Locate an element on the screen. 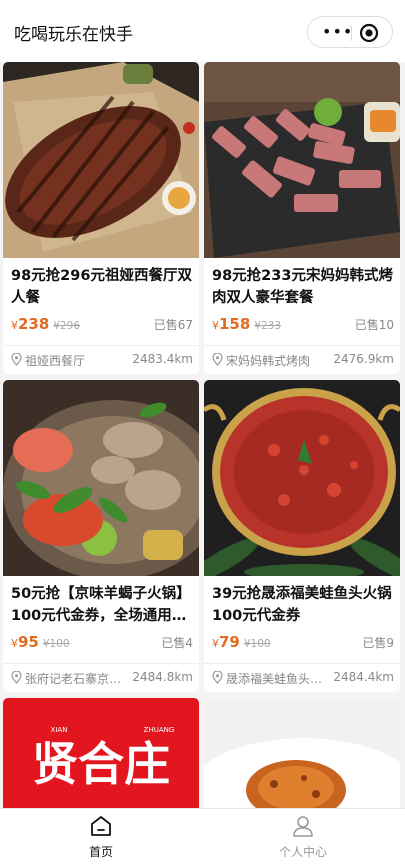 This screenshot has height=865, width=405. brand-logo-text: 贤合庄 is located at coordinates (101, 764).